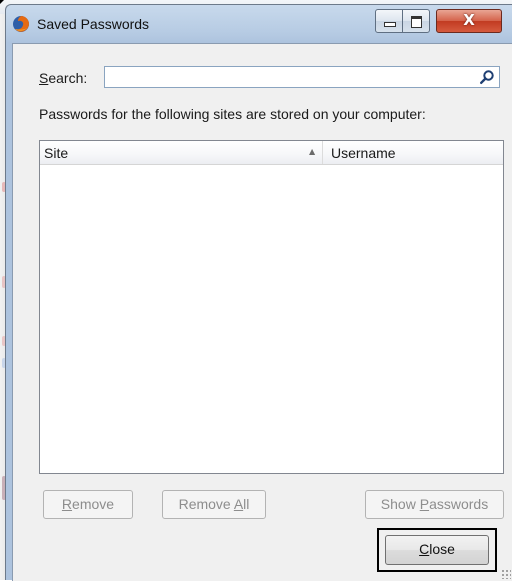 This screenshot has width=512, height=581. What do you see at coordinates (506, 574) in the screenshot?
I see `resize-grip` at bounding box center [506, 574].